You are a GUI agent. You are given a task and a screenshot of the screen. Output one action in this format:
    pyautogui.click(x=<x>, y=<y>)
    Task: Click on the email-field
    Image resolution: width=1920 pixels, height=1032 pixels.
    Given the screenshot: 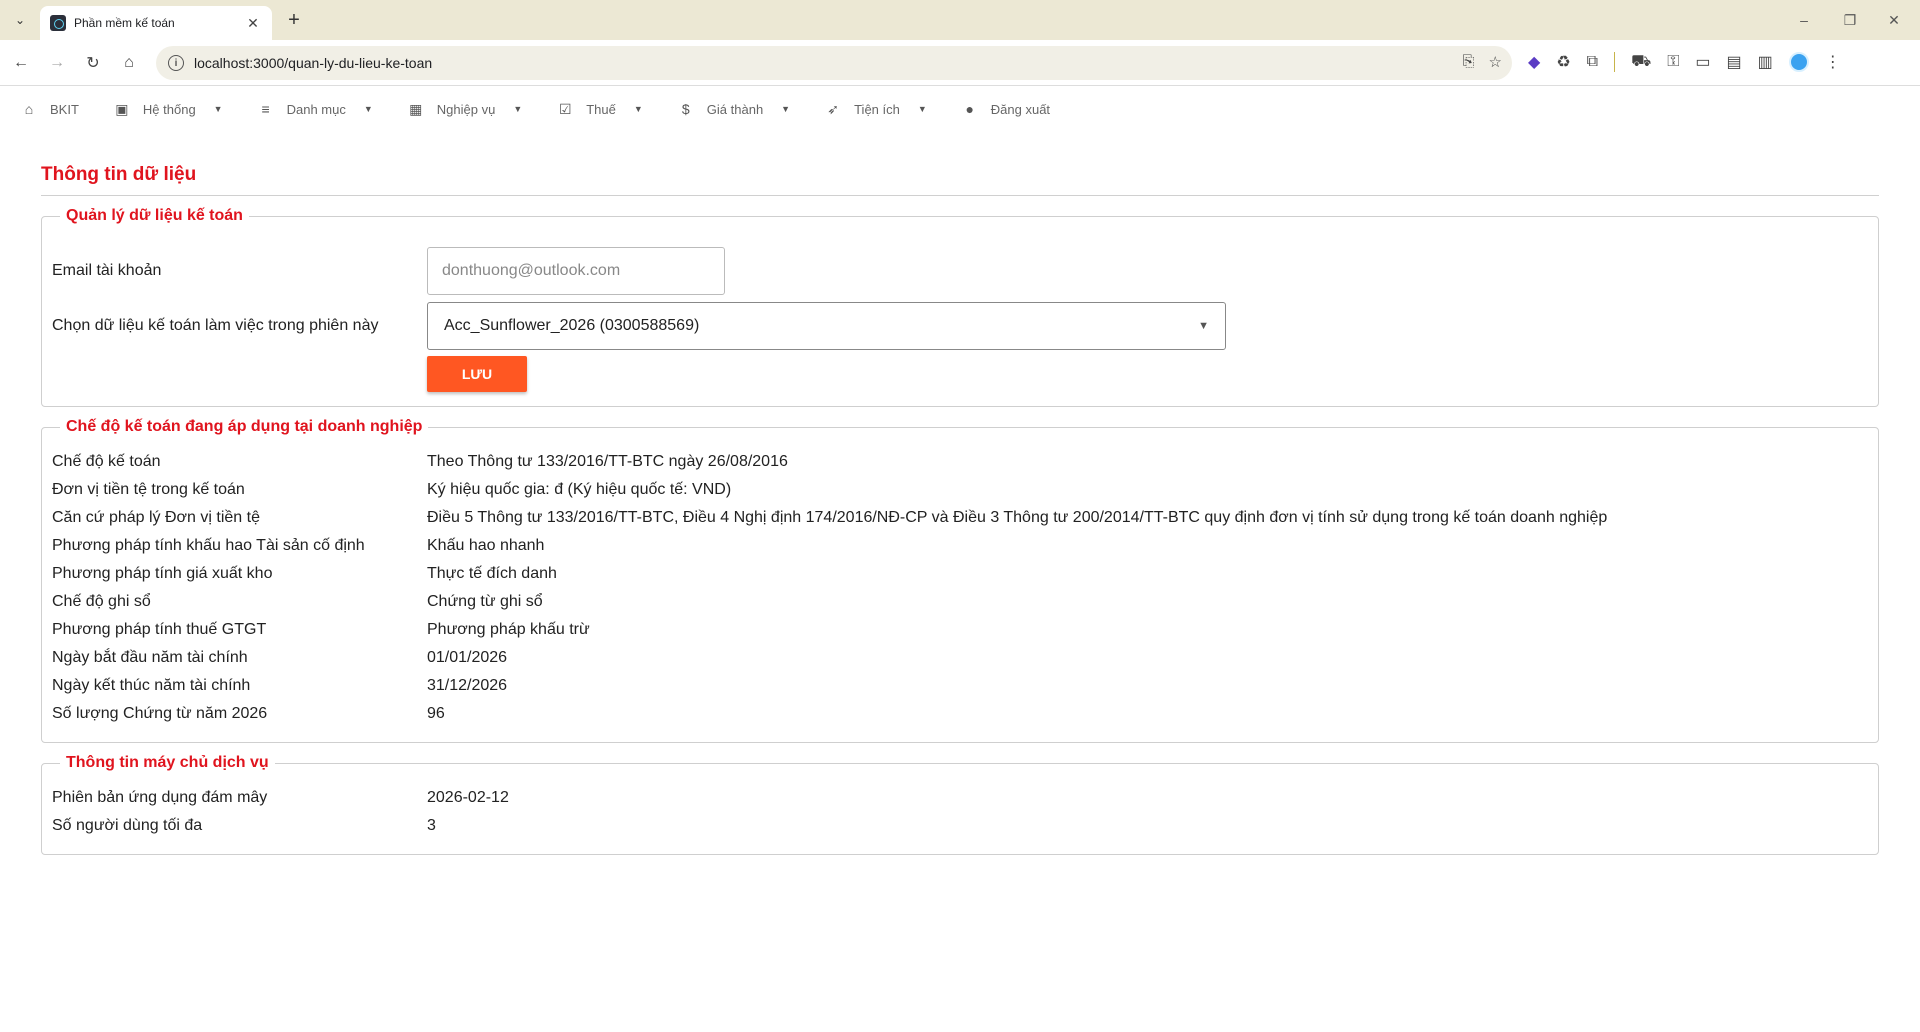 What is the action you would take?
    pyautogui.click(x=576, y=271)
    